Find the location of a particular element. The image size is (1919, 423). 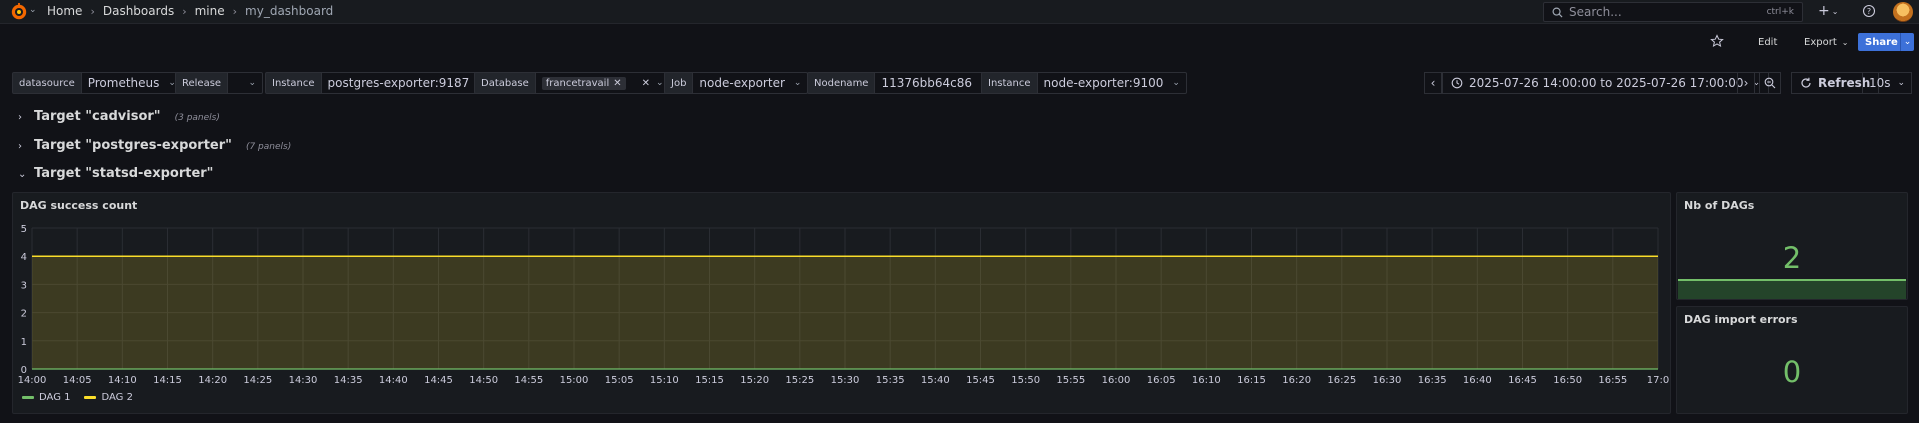

y-tick-label: 1 is located at coordinates (24, 342).